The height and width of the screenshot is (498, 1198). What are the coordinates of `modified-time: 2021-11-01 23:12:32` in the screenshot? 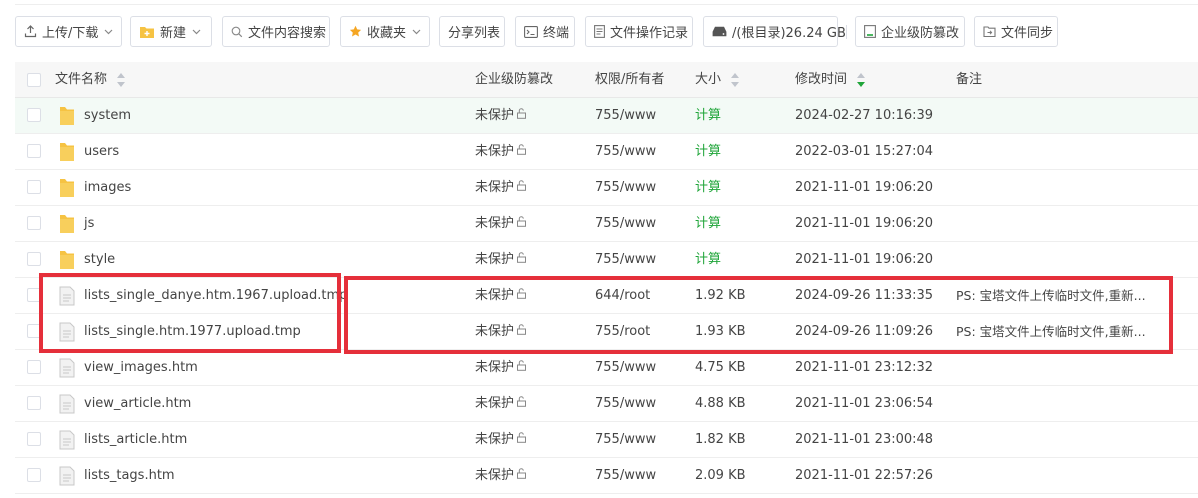 It's located at (864, 367).